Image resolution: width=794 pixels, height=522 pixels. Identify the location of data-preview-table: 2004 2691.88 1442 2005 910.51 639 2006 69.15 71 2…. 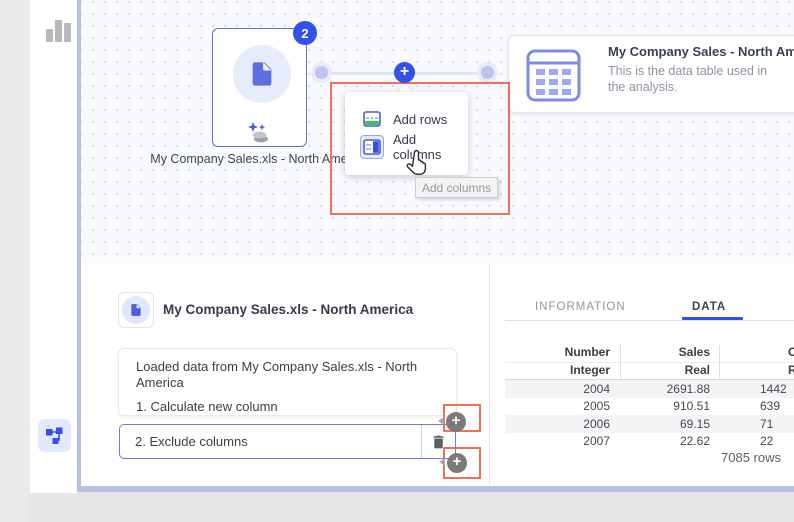
(649, 413).